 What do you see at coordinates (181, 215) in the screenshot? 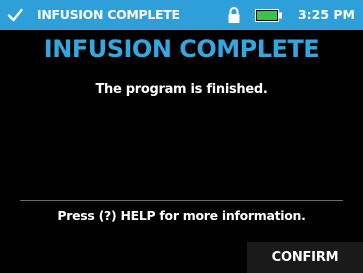
I see `help-text: Press (?) HELP for more information.` at bounding box center [181, 215].